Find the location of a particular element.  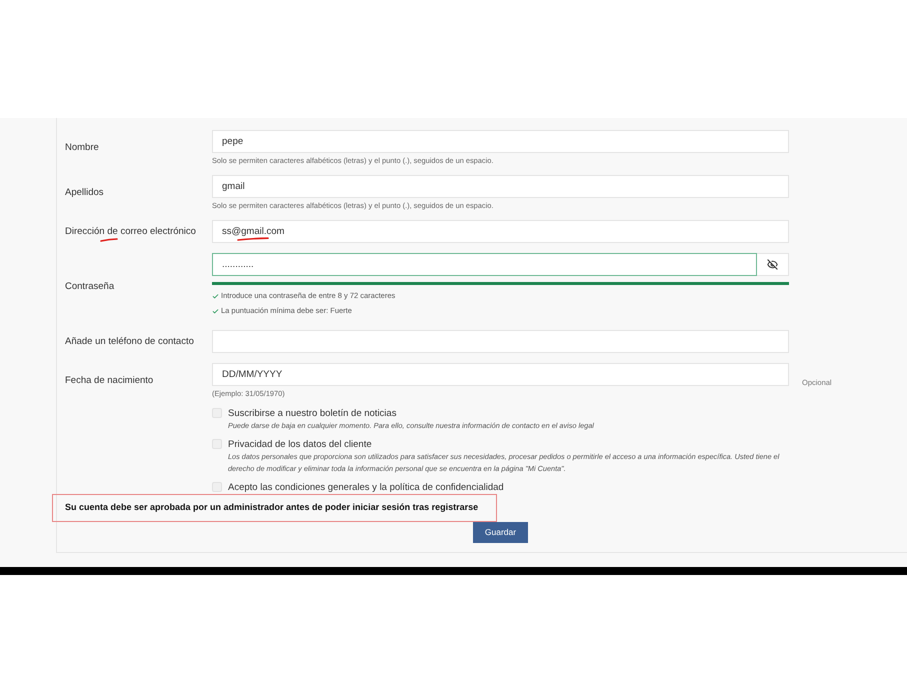

checkbox-label: Suscribirse a nuestro boletín de noticias is located at coordinates (313, 413).